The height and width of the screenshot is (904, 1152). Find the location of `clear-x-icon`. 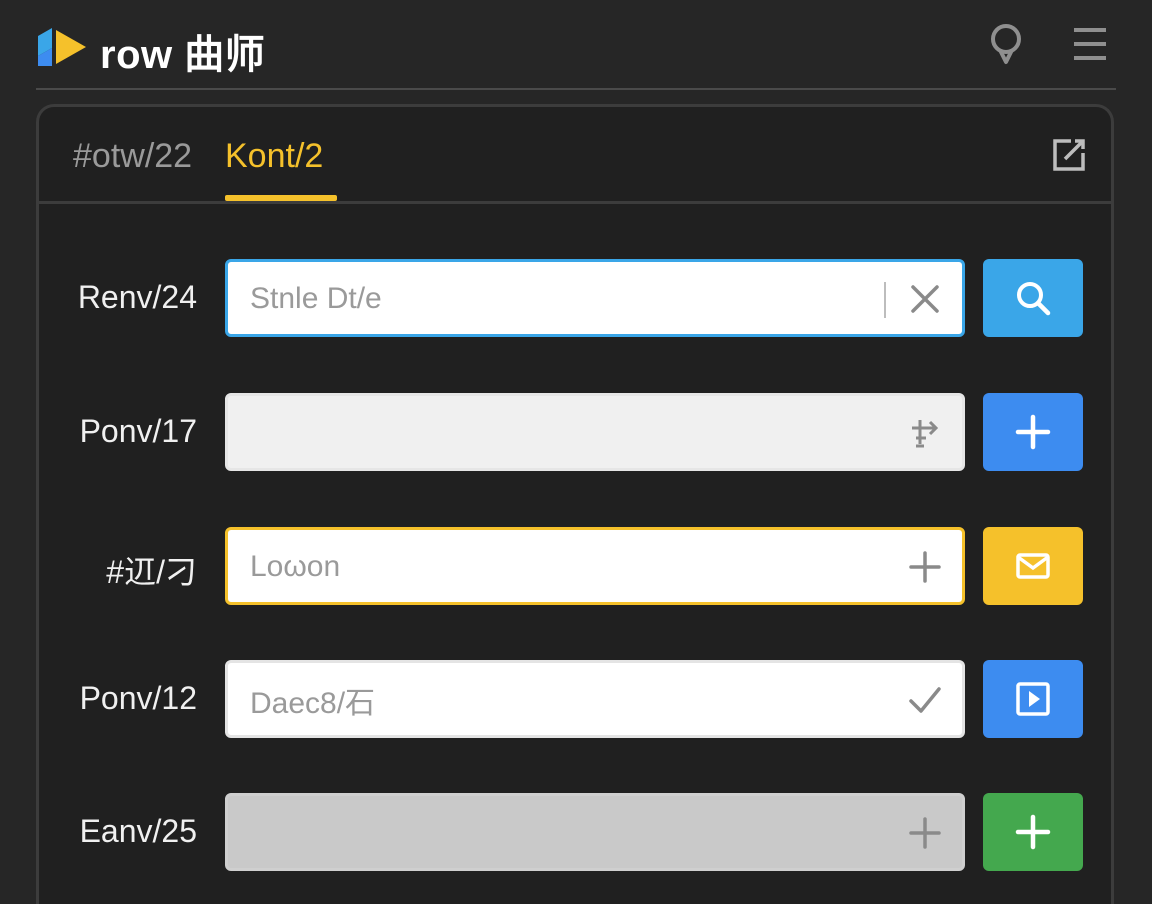

clear-x-icon is located at coordinates (925, 299).